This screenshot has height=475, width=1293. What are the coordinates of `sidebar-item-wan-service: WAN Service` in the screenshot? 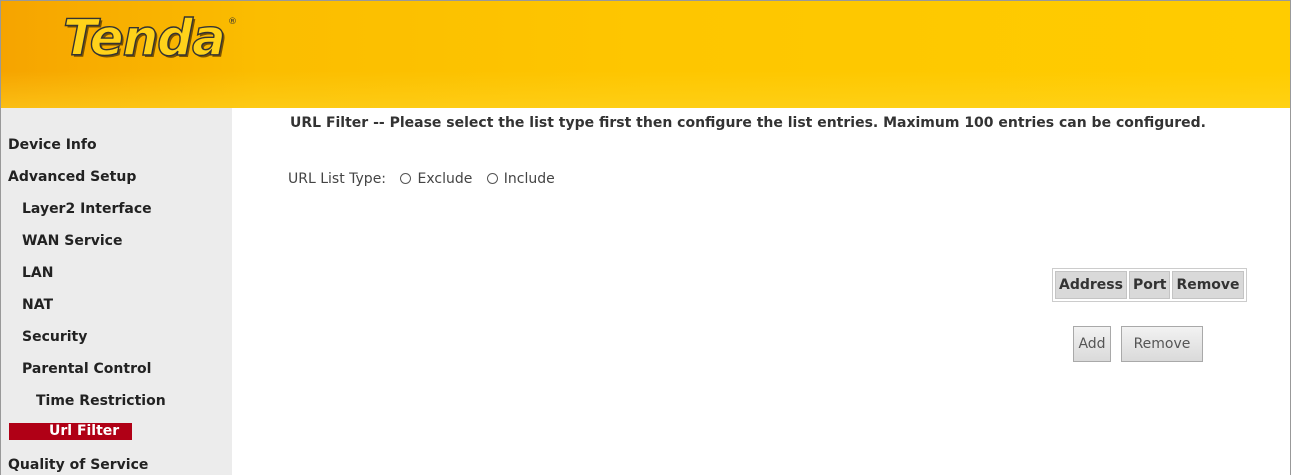 It's located at (72, 241).